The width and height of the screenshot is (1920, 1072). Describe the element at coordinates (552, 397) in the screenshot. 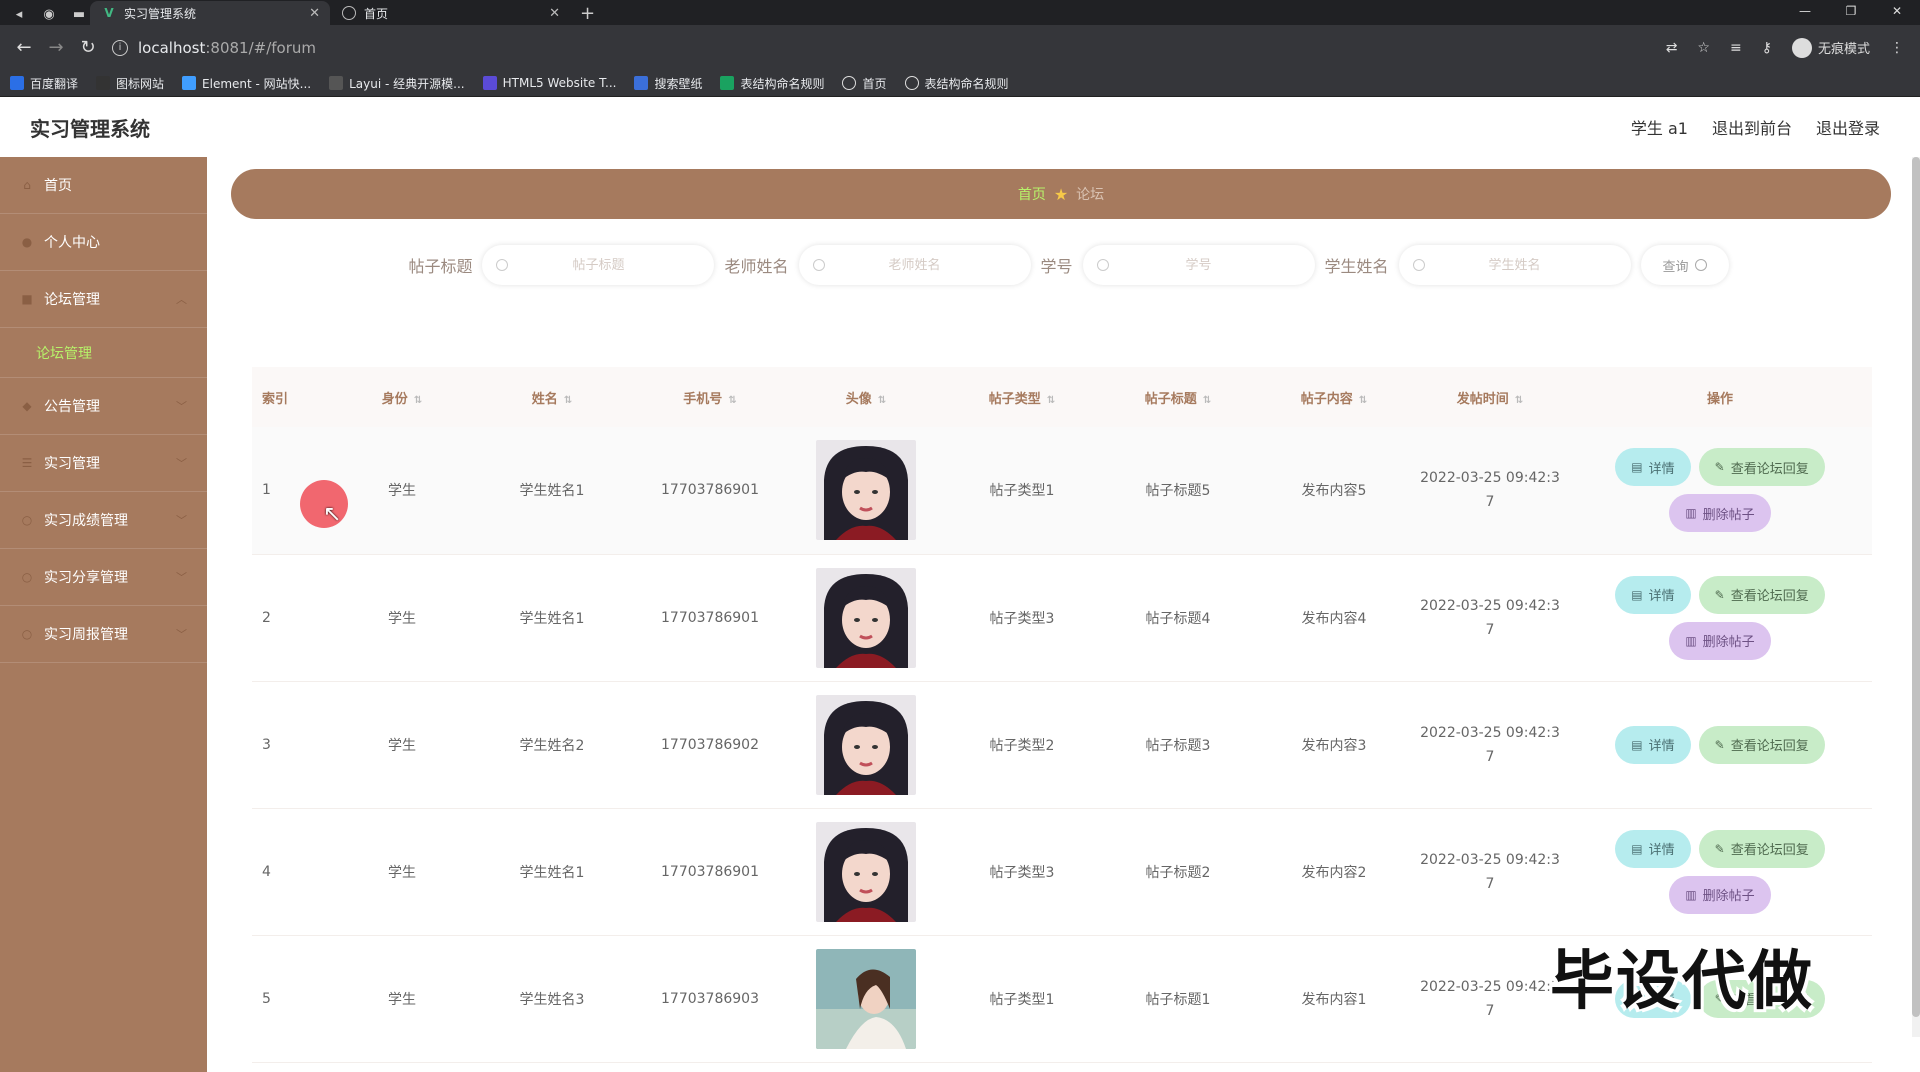

I see `column-header-name: 姓名 ⇅` at that location.